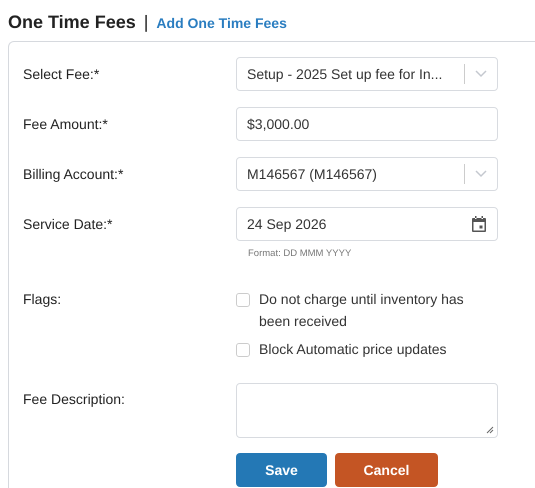 The image size is (535, 488). I want to click on description-field, so click(367, 410).